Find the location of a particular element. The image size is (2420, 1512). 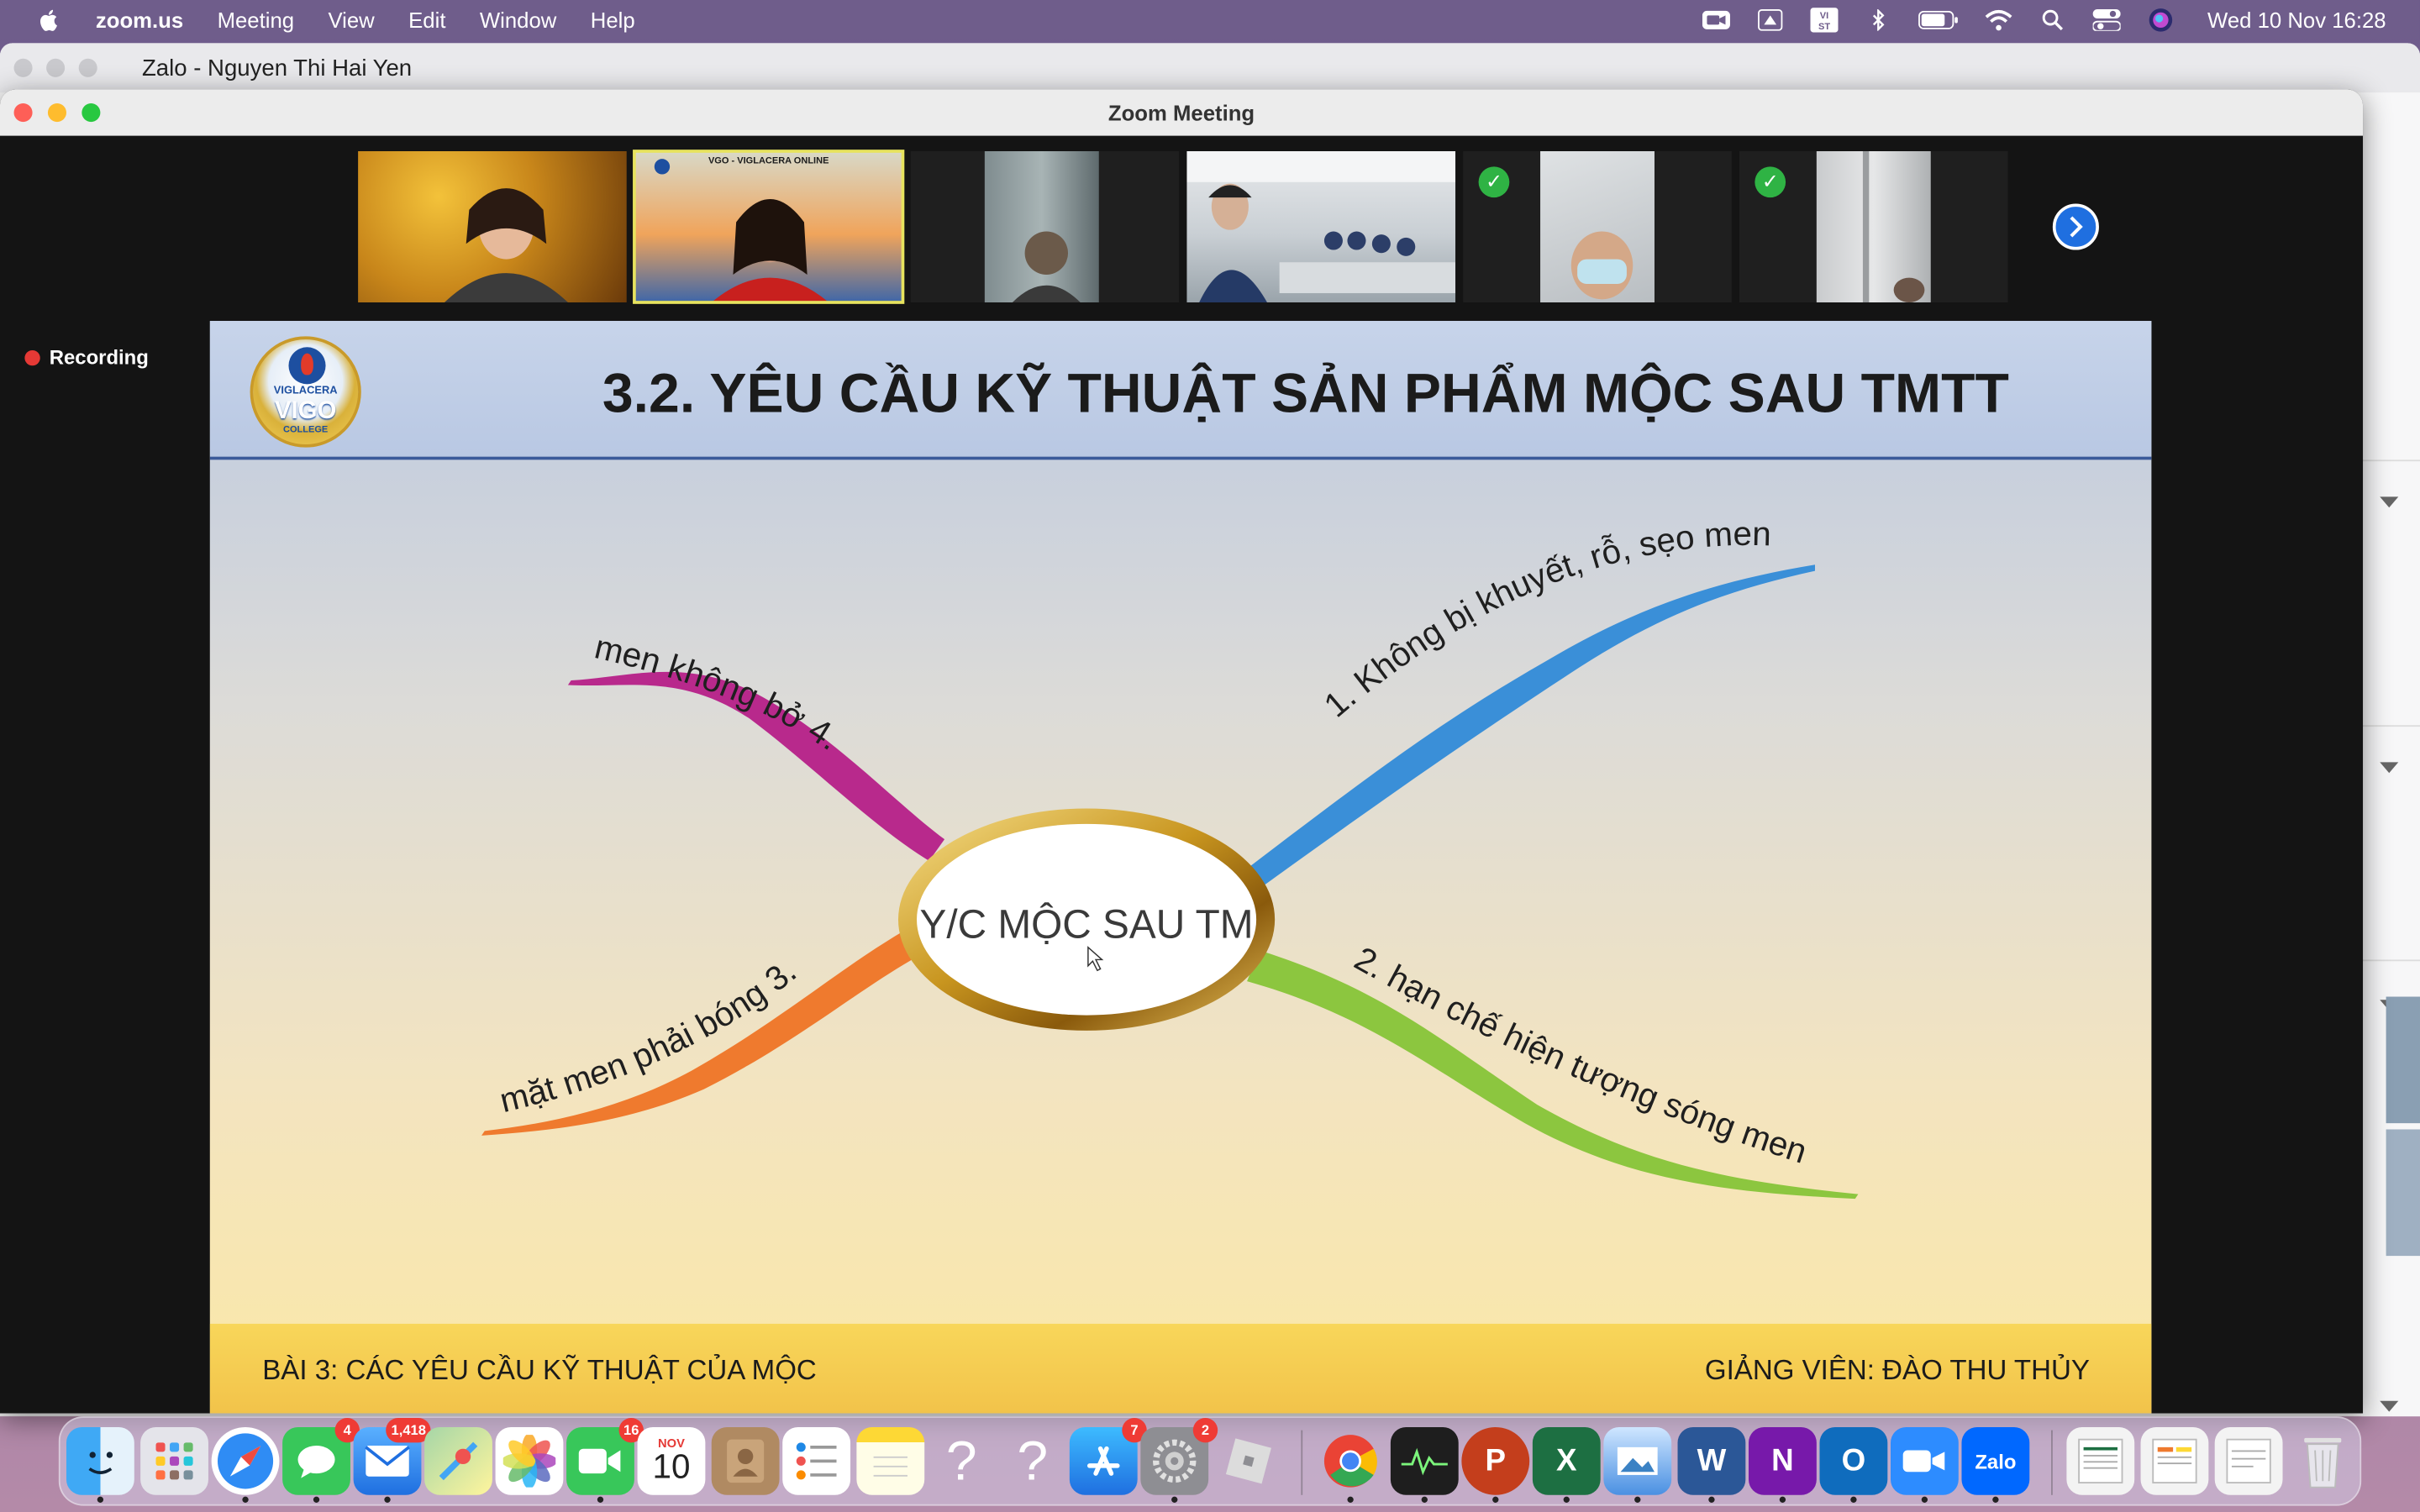

zalo-traffic-lights is located at coordinates (62, 67).